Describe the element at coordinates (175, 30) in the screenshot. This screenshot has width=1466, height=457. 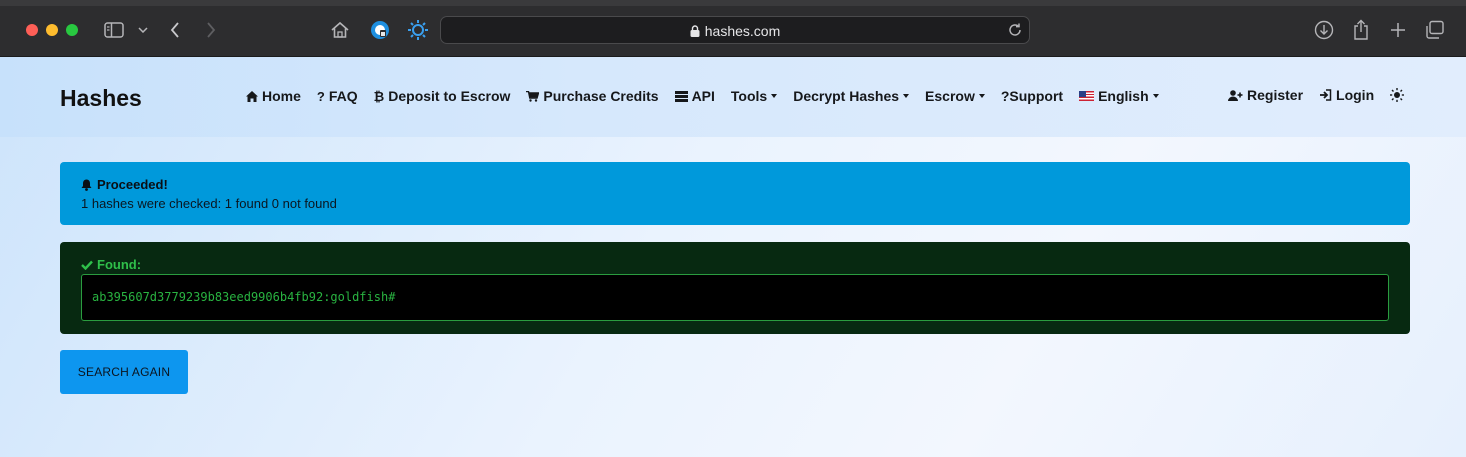
I see `back-icon` at that location.